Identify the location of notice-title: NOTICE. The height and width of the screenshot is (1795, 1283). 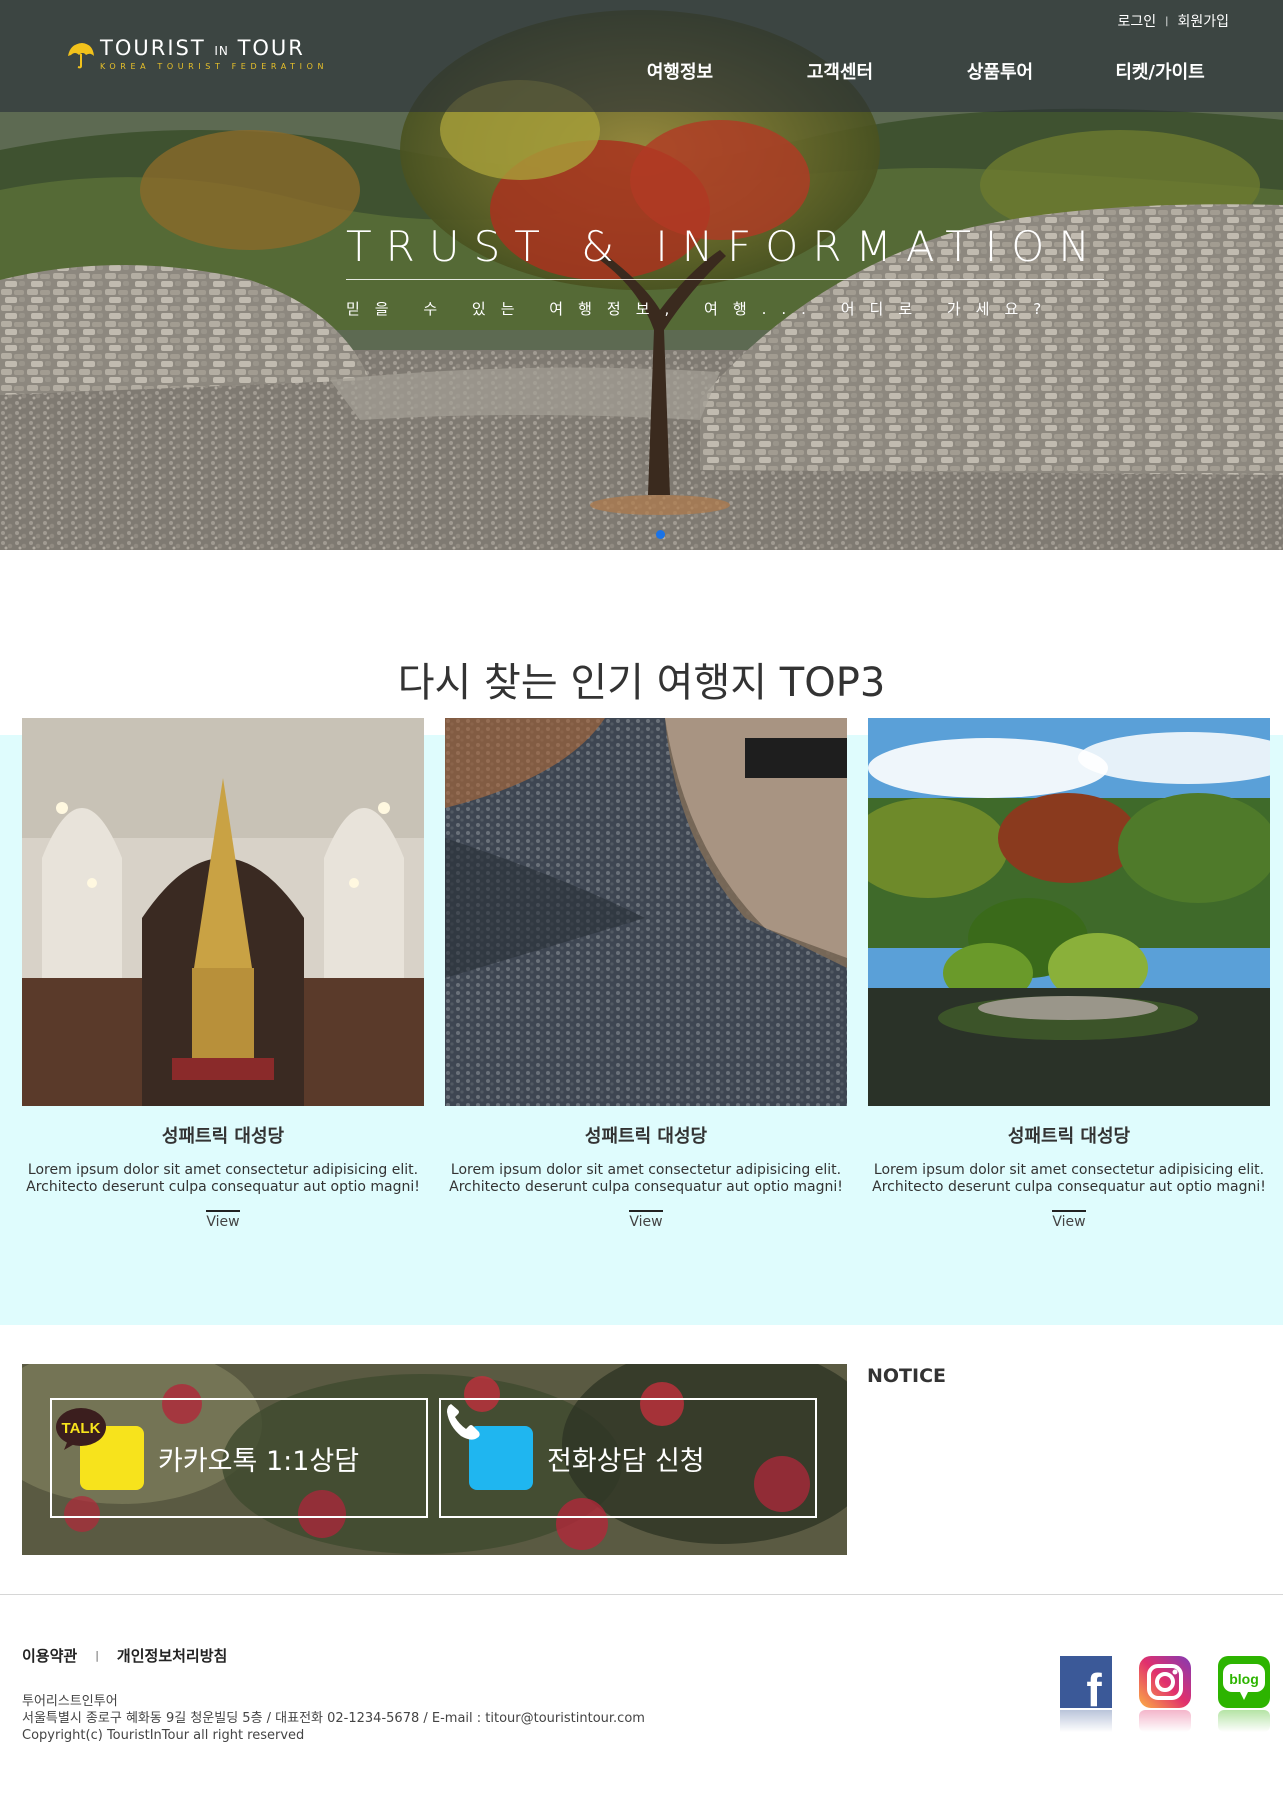
(906, 1376).